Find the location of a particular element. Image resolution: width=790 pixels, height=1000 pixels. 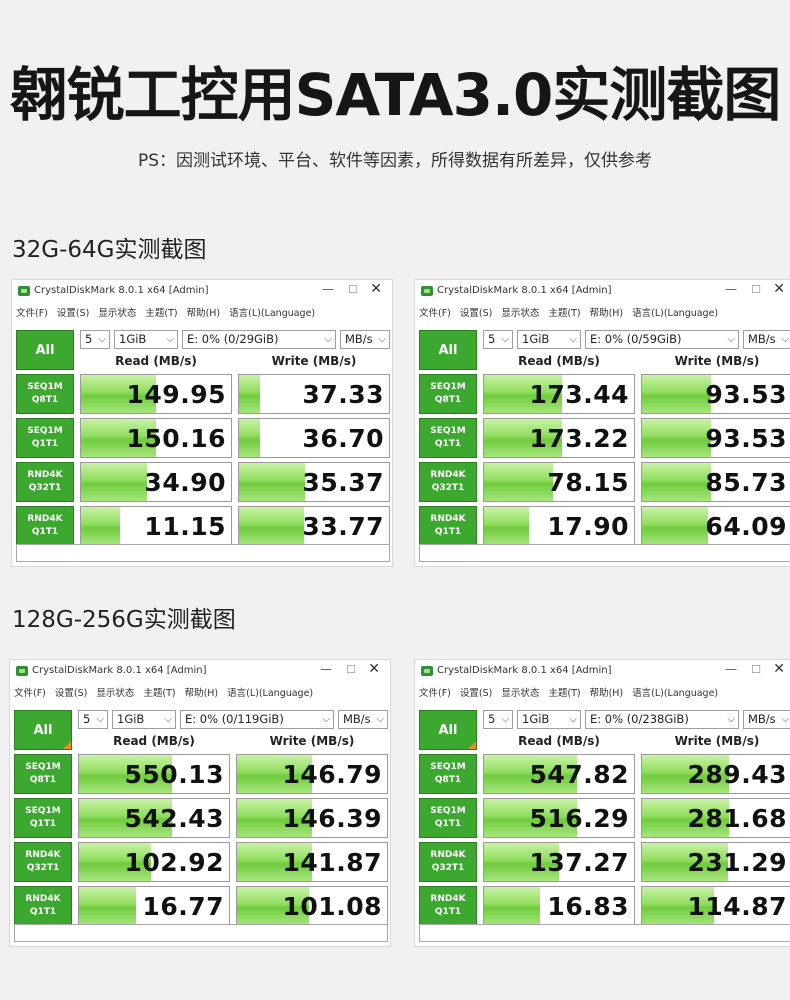

test-params: Q8T1 is located at coordinates (43, 780).